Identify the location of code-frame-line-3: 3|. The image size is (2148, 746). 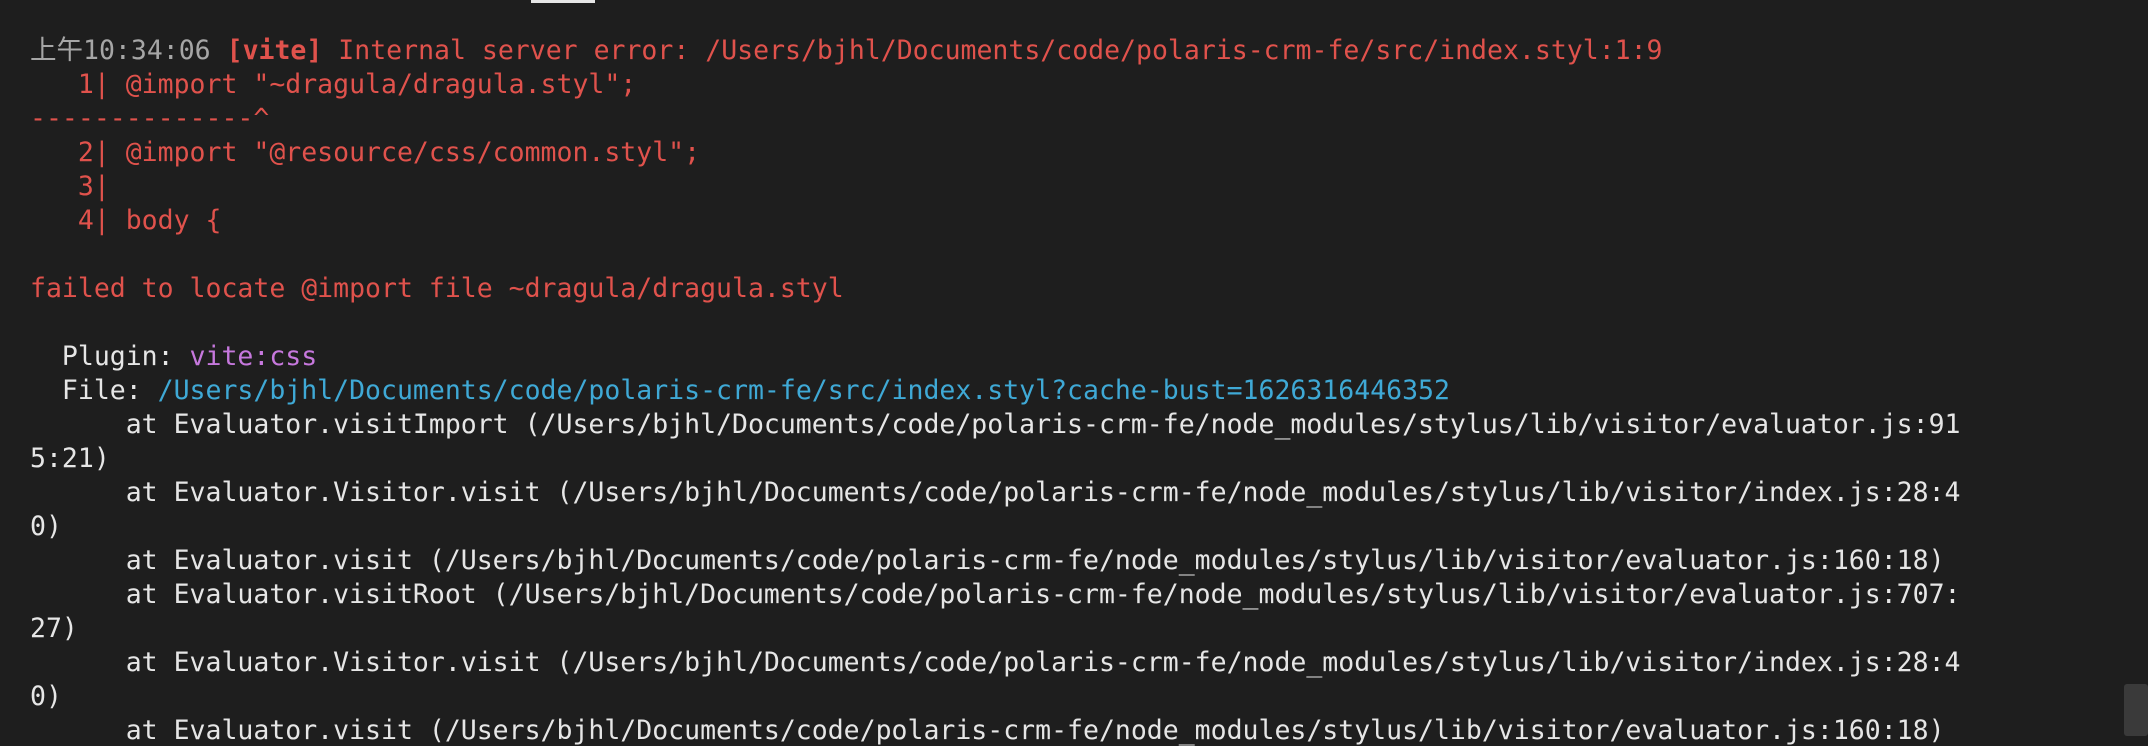
(70, 186).